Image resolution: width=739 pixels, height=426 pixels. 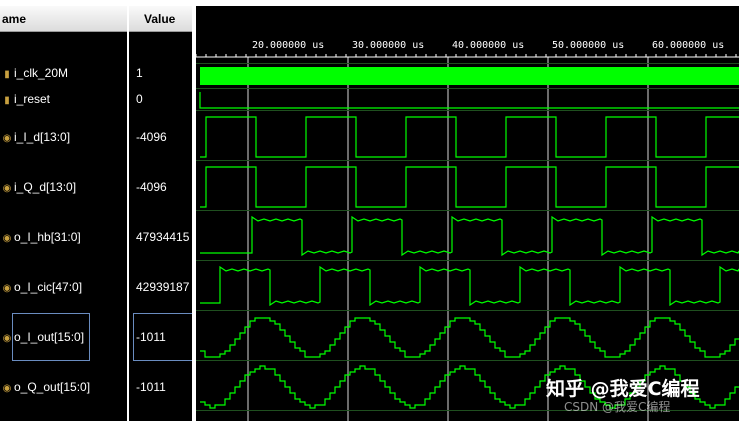 I want to click on signal-value: 47934415, so click(x=163, y=237).